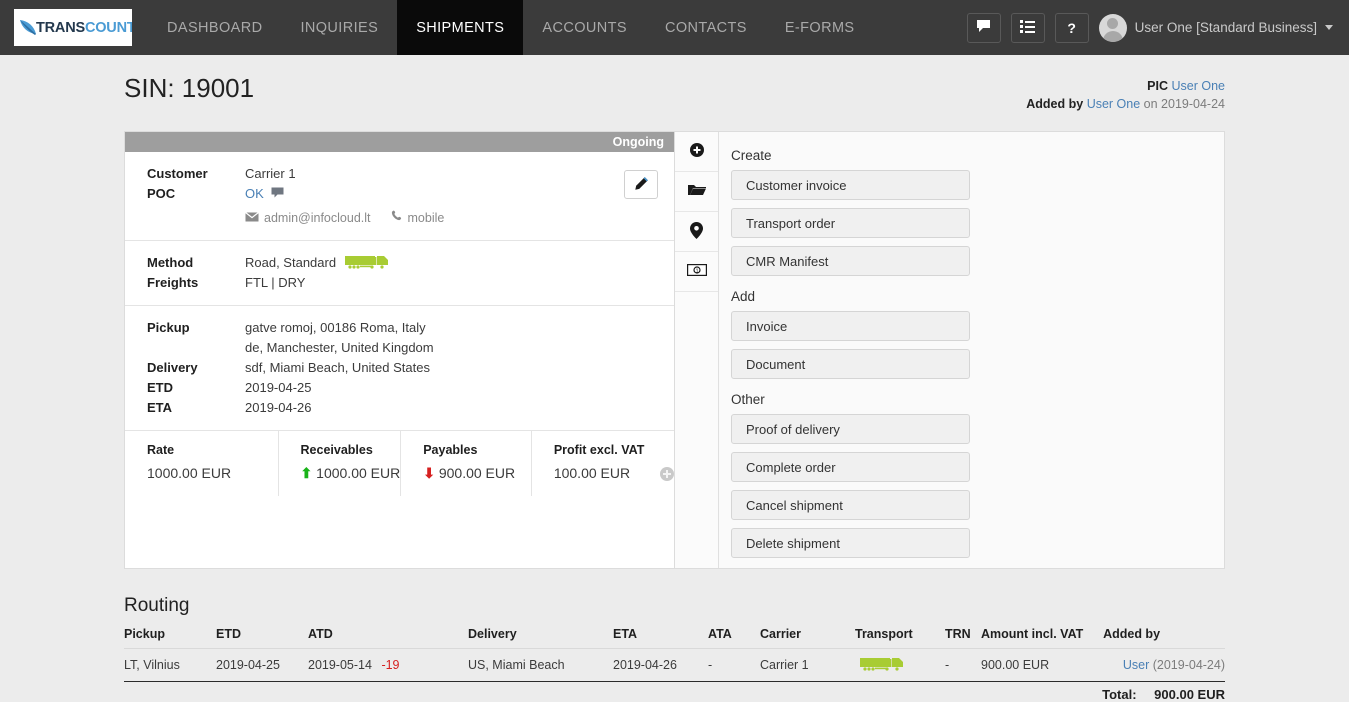  Describe the element at coordinates (340, 463) in the screenshot. I see `financial-cell-receivables: Receivables ⬆ 1000.00 EUR` at that location.